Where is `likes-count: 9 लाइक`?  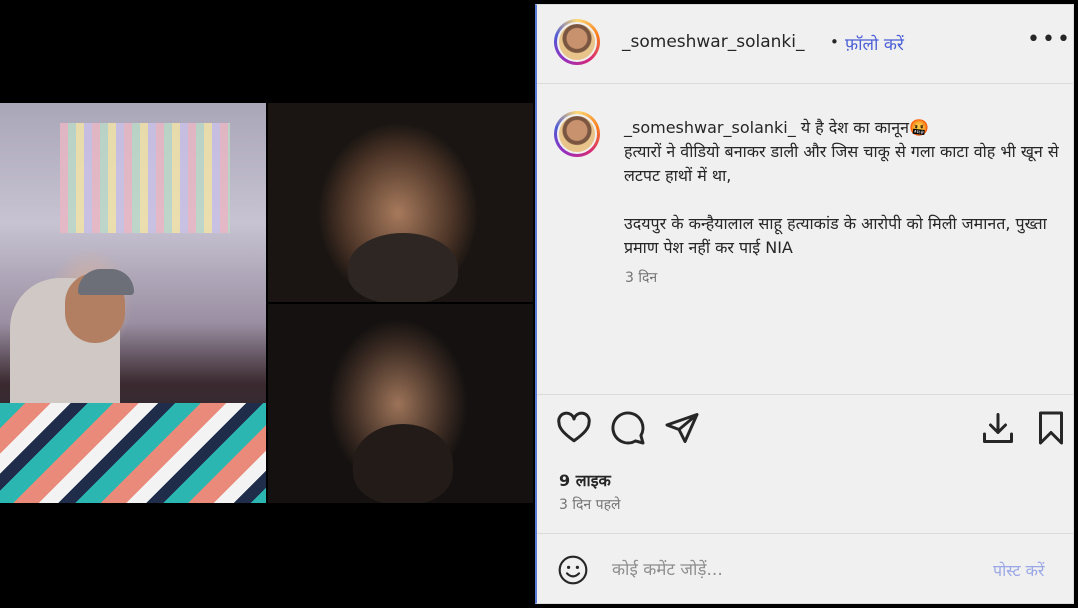 likes-count: 9 लाइक is located at coordinates (585, 480).